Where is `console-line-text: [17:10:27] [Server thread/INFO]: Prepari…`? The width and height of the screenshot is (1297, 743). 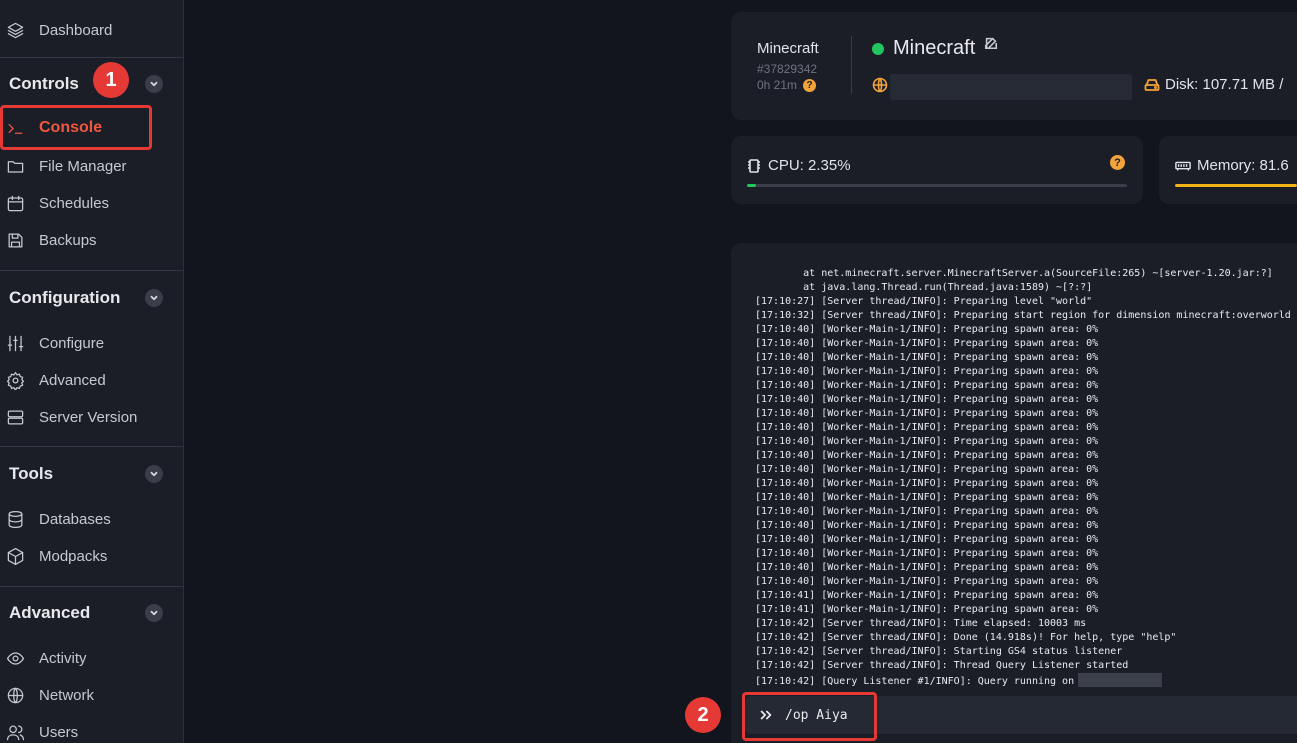
console-line-text: [17:10:27] [Server thread/INFO]: Prepari… is located at coordinates (924, 301).